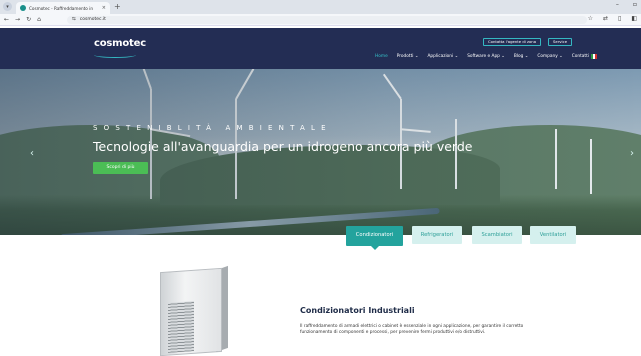 This screenshot has height=356, width=641. Describe the element at coordinates (632, 153) in the screenshot. I see `slider-next-icon: ›` at that location.